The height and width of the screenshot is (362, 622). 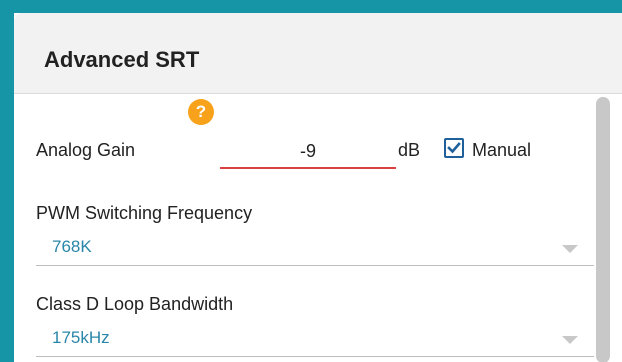 What do you see at coordinates (603, 229) in the screenshot?
I see `scrollbar` at bounding box center [603, 229].